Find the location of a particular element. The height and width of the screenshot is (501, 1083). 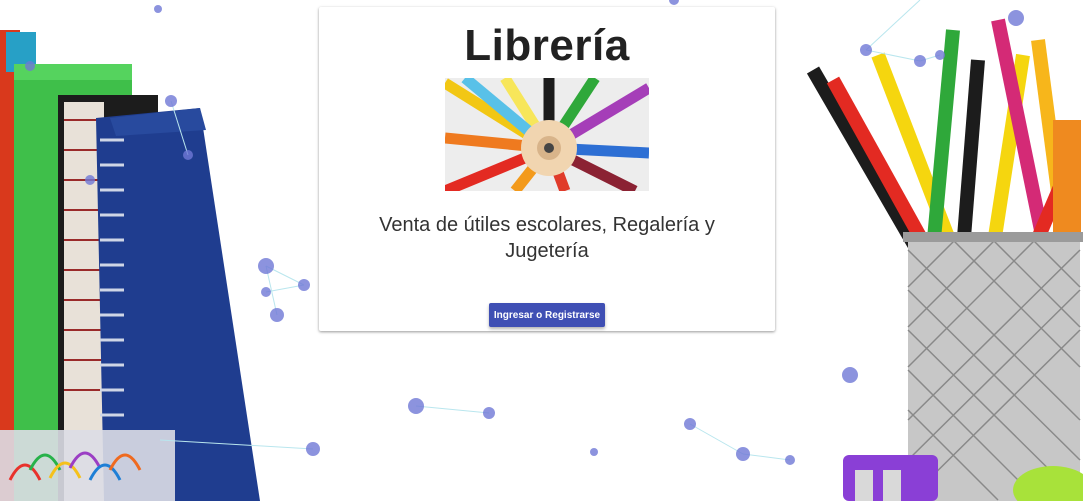

login-register-button: Ingresar o Registrarse is located at coordinates (547, 315).